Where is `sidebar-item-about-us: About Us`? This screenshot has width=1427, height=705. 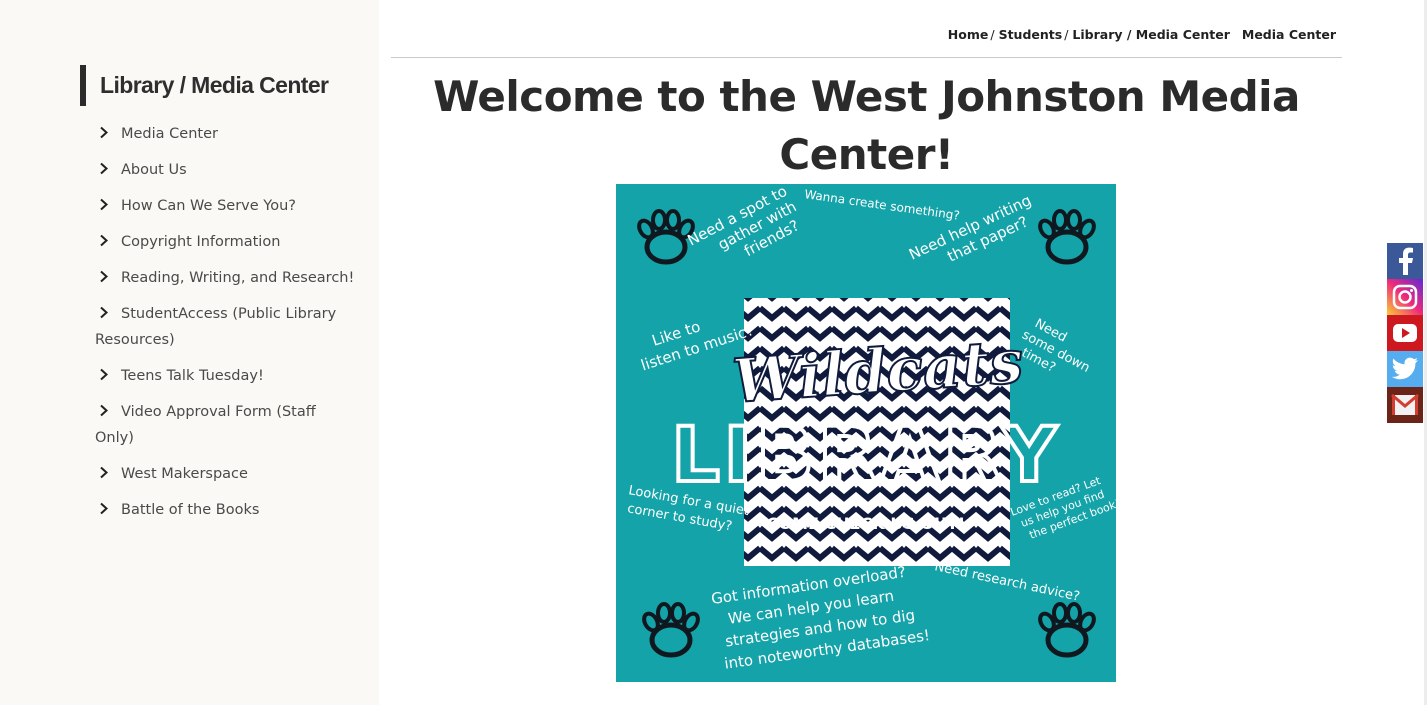 sidebar-item-about-us: About Us is located at coordinates (225, 170).